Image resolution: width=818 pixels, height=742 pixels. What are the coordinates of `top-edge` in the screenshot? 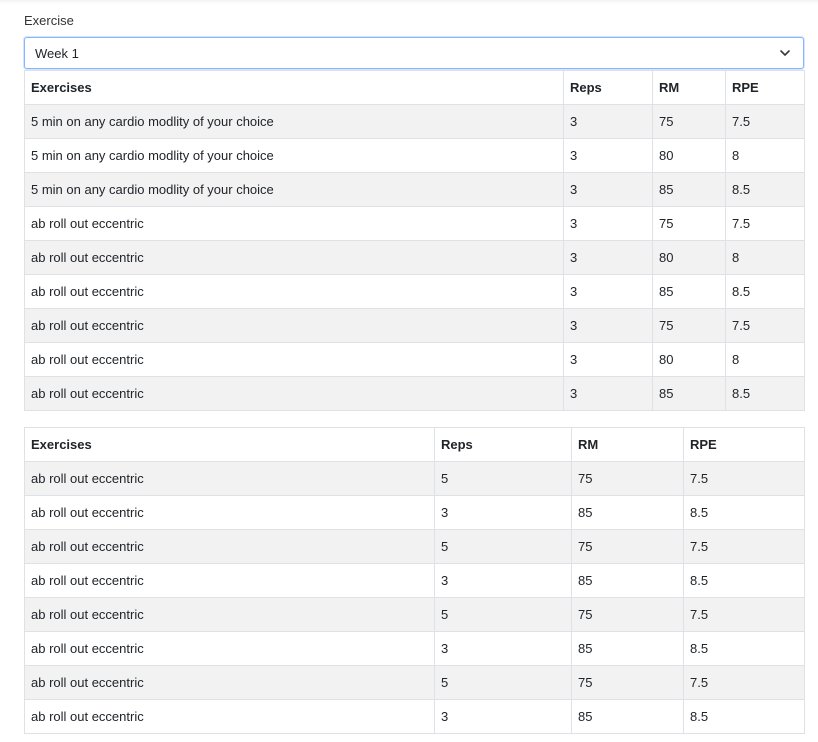 It's located at (409, 2).